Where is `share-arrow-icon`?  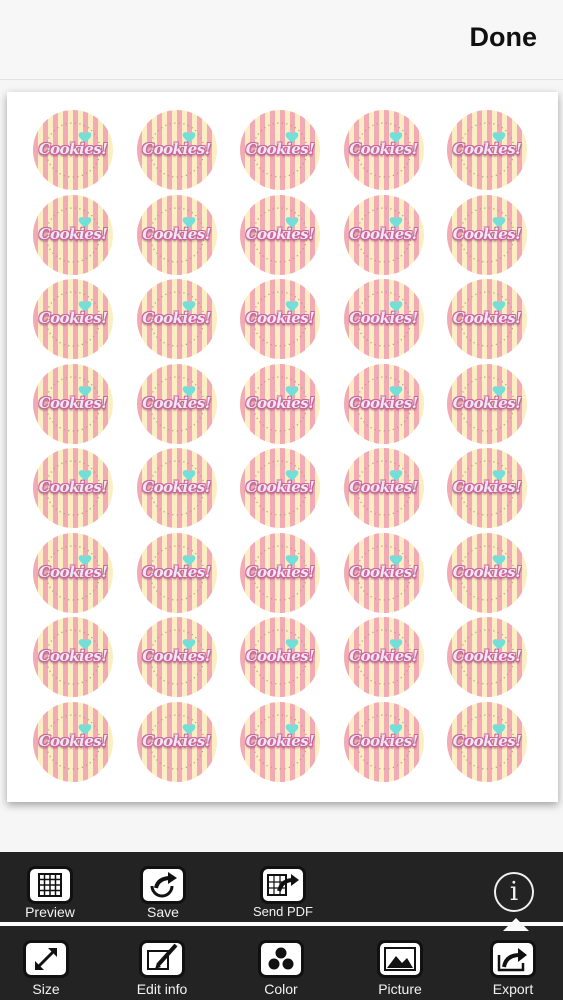
share-arrow-icon is located at coordinates (163, 885).